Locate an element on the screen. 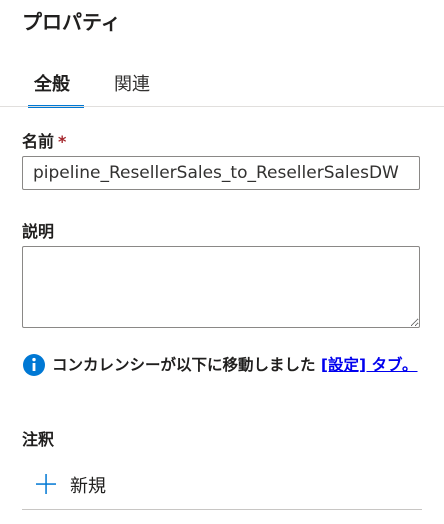 The width and height of the screenshot is (444, 524). info-icon is located at coordinates (34, 365).